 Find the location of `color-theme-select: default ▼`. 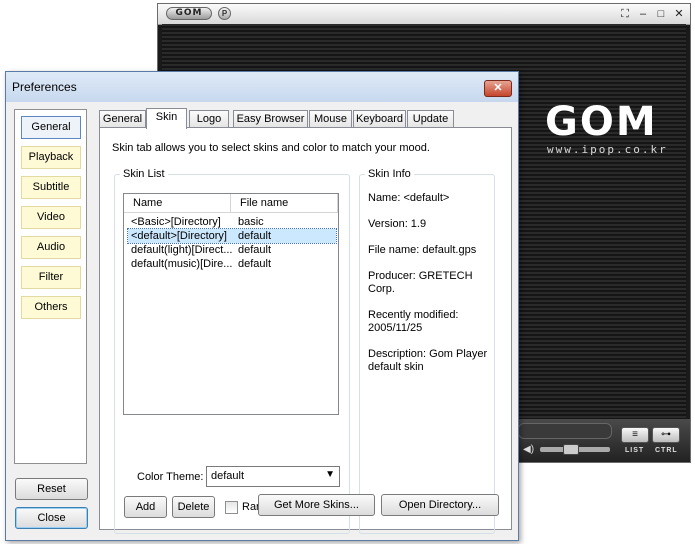

color-theme-select: default ▼ is located at coordinates (273, 476).